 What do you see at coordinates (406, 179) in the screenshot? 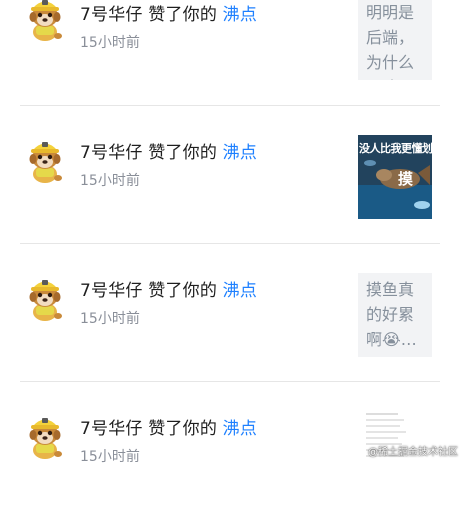
I see `meme-text: 摸` at bounding box center [406, 179].